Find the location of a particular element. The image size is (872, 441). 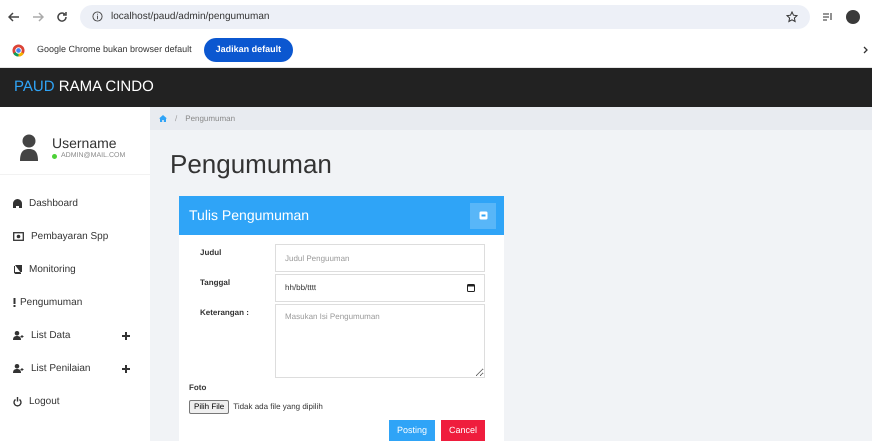

address-bar: localhost/paud/admin/pengumuman is located at coordinates (445, 16).